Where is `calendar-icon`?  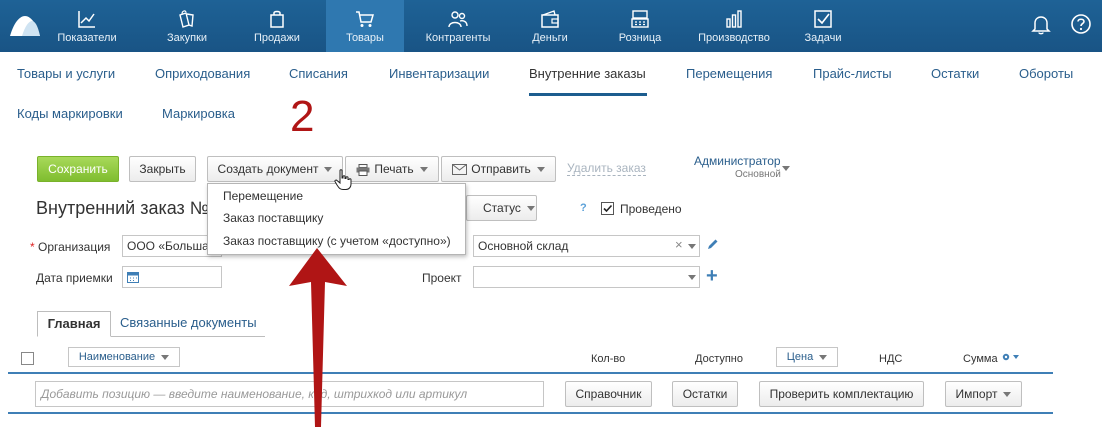
calendar-icon is located at coordinates (133, 277).